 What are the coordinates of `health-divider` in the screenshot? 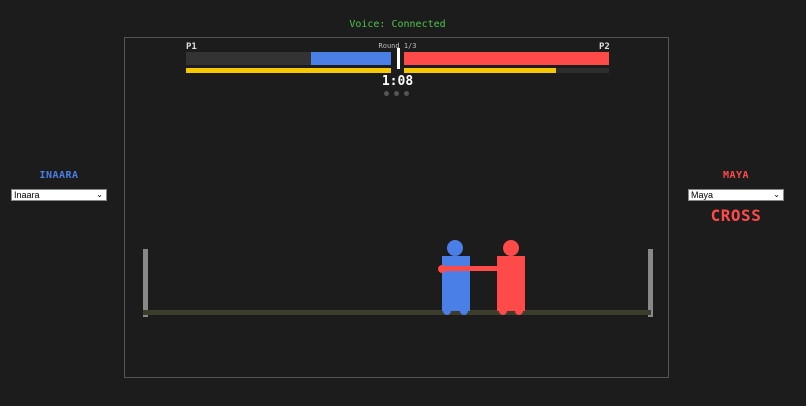 It's located at (398, 58).